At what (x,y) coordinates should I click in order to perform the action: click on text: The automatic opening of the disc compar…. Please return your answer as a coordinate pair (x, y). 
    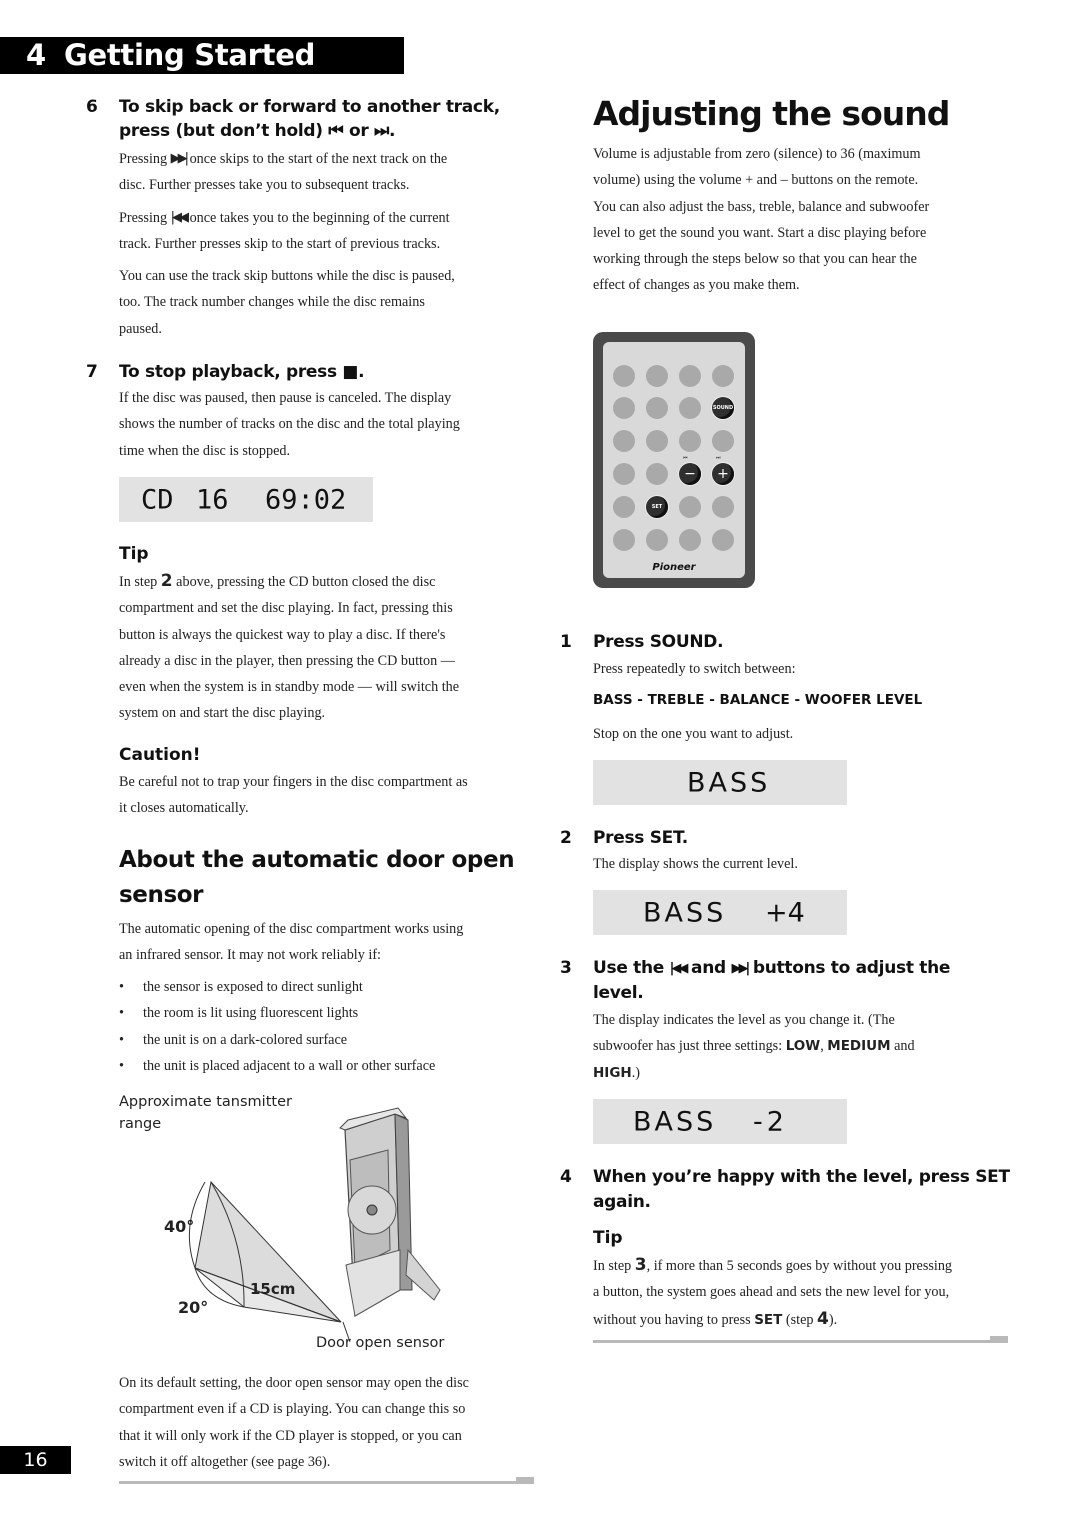
    Looking at the image, I should click on (291, 929).